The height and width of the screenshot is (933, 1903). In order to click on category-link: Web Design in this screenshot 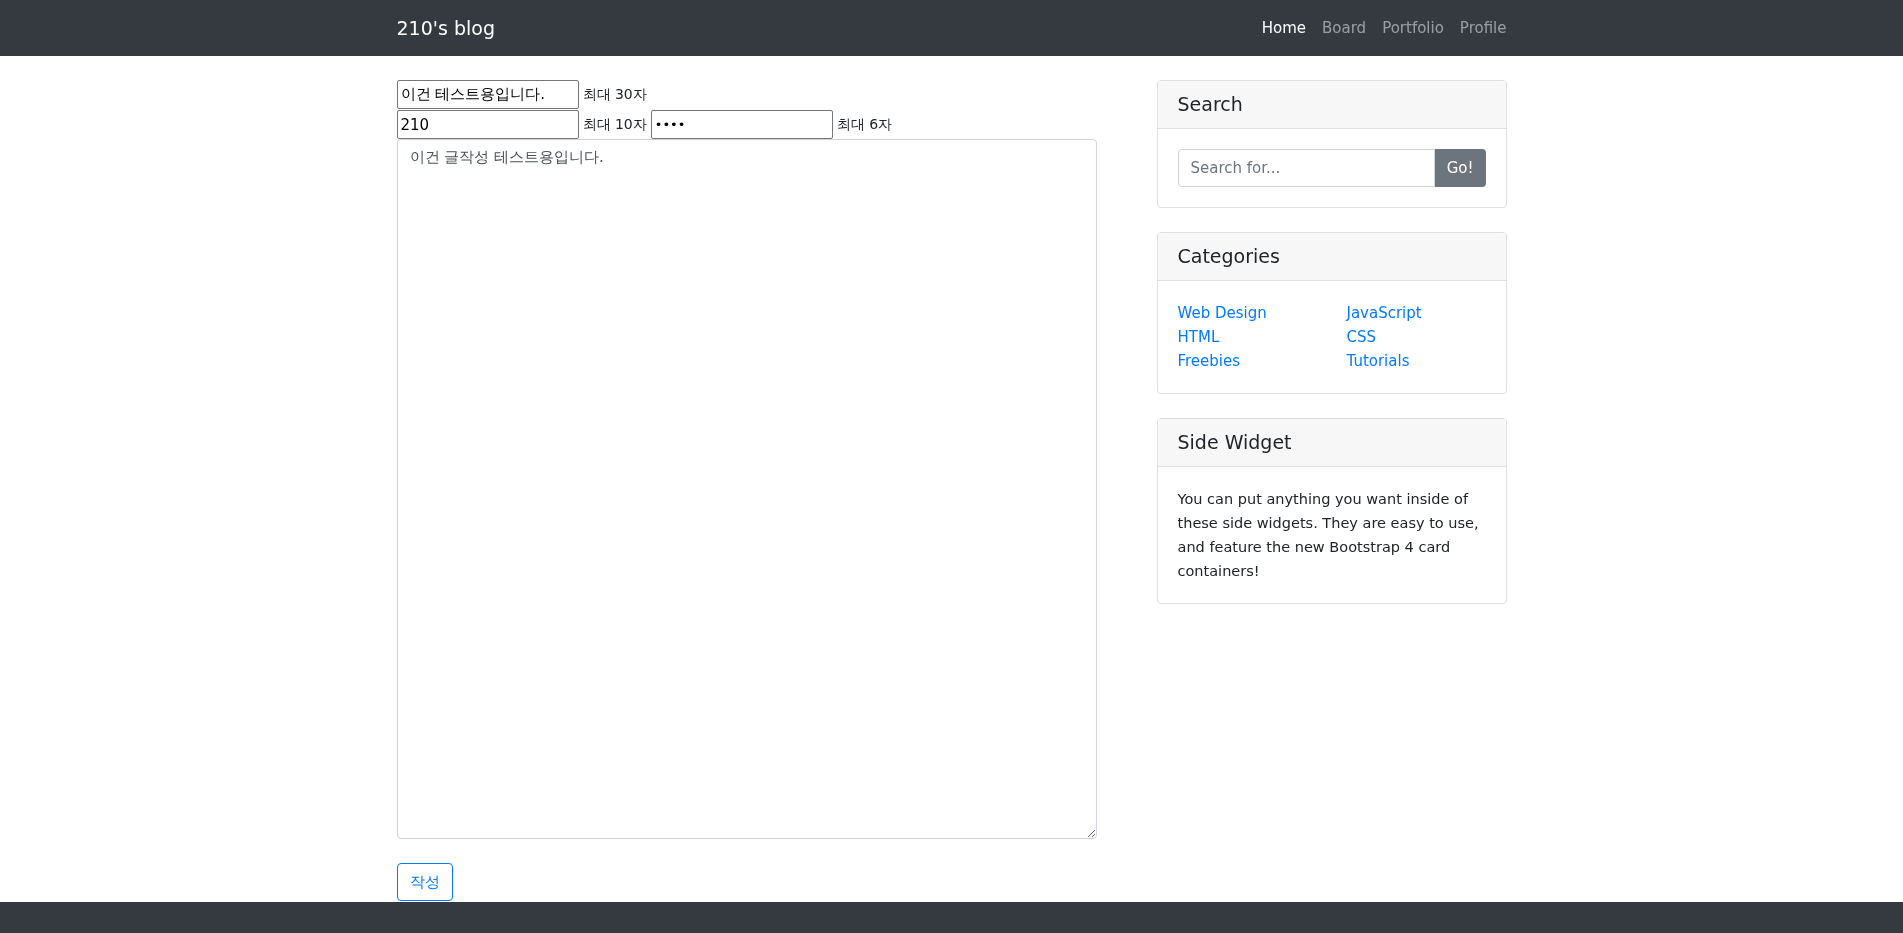, I will do `click(1222, 313)`.